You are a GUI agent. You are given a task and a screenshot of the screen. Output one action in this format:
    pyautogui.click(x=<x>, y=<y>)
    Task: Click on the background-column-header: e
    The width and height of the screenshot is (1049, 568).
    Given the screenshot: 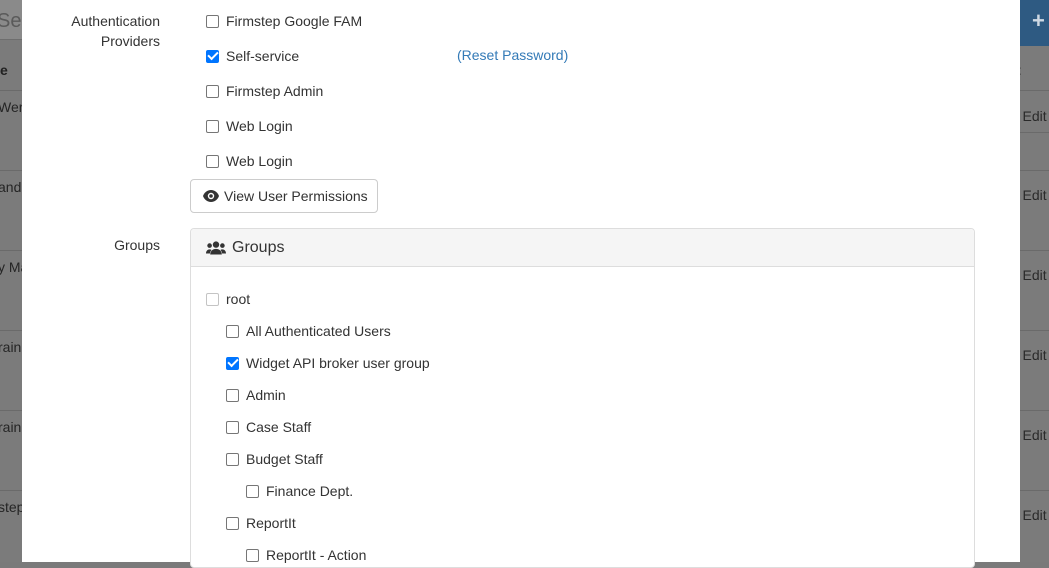 What is the action you would take?
    pyautogui.click(x=4, y=70)
    